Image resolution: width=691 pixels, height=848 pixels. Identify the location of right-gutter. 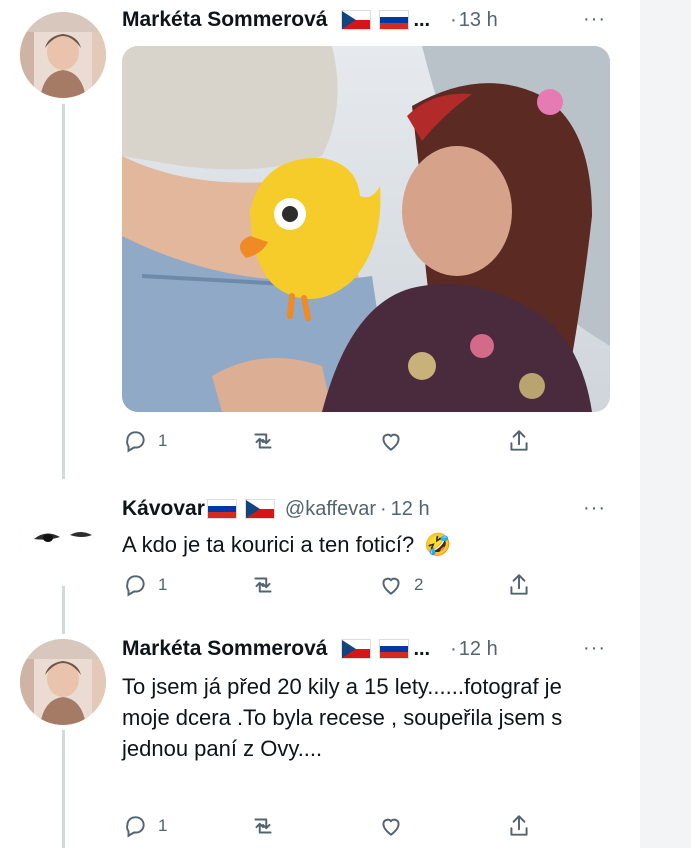
(665, 424).